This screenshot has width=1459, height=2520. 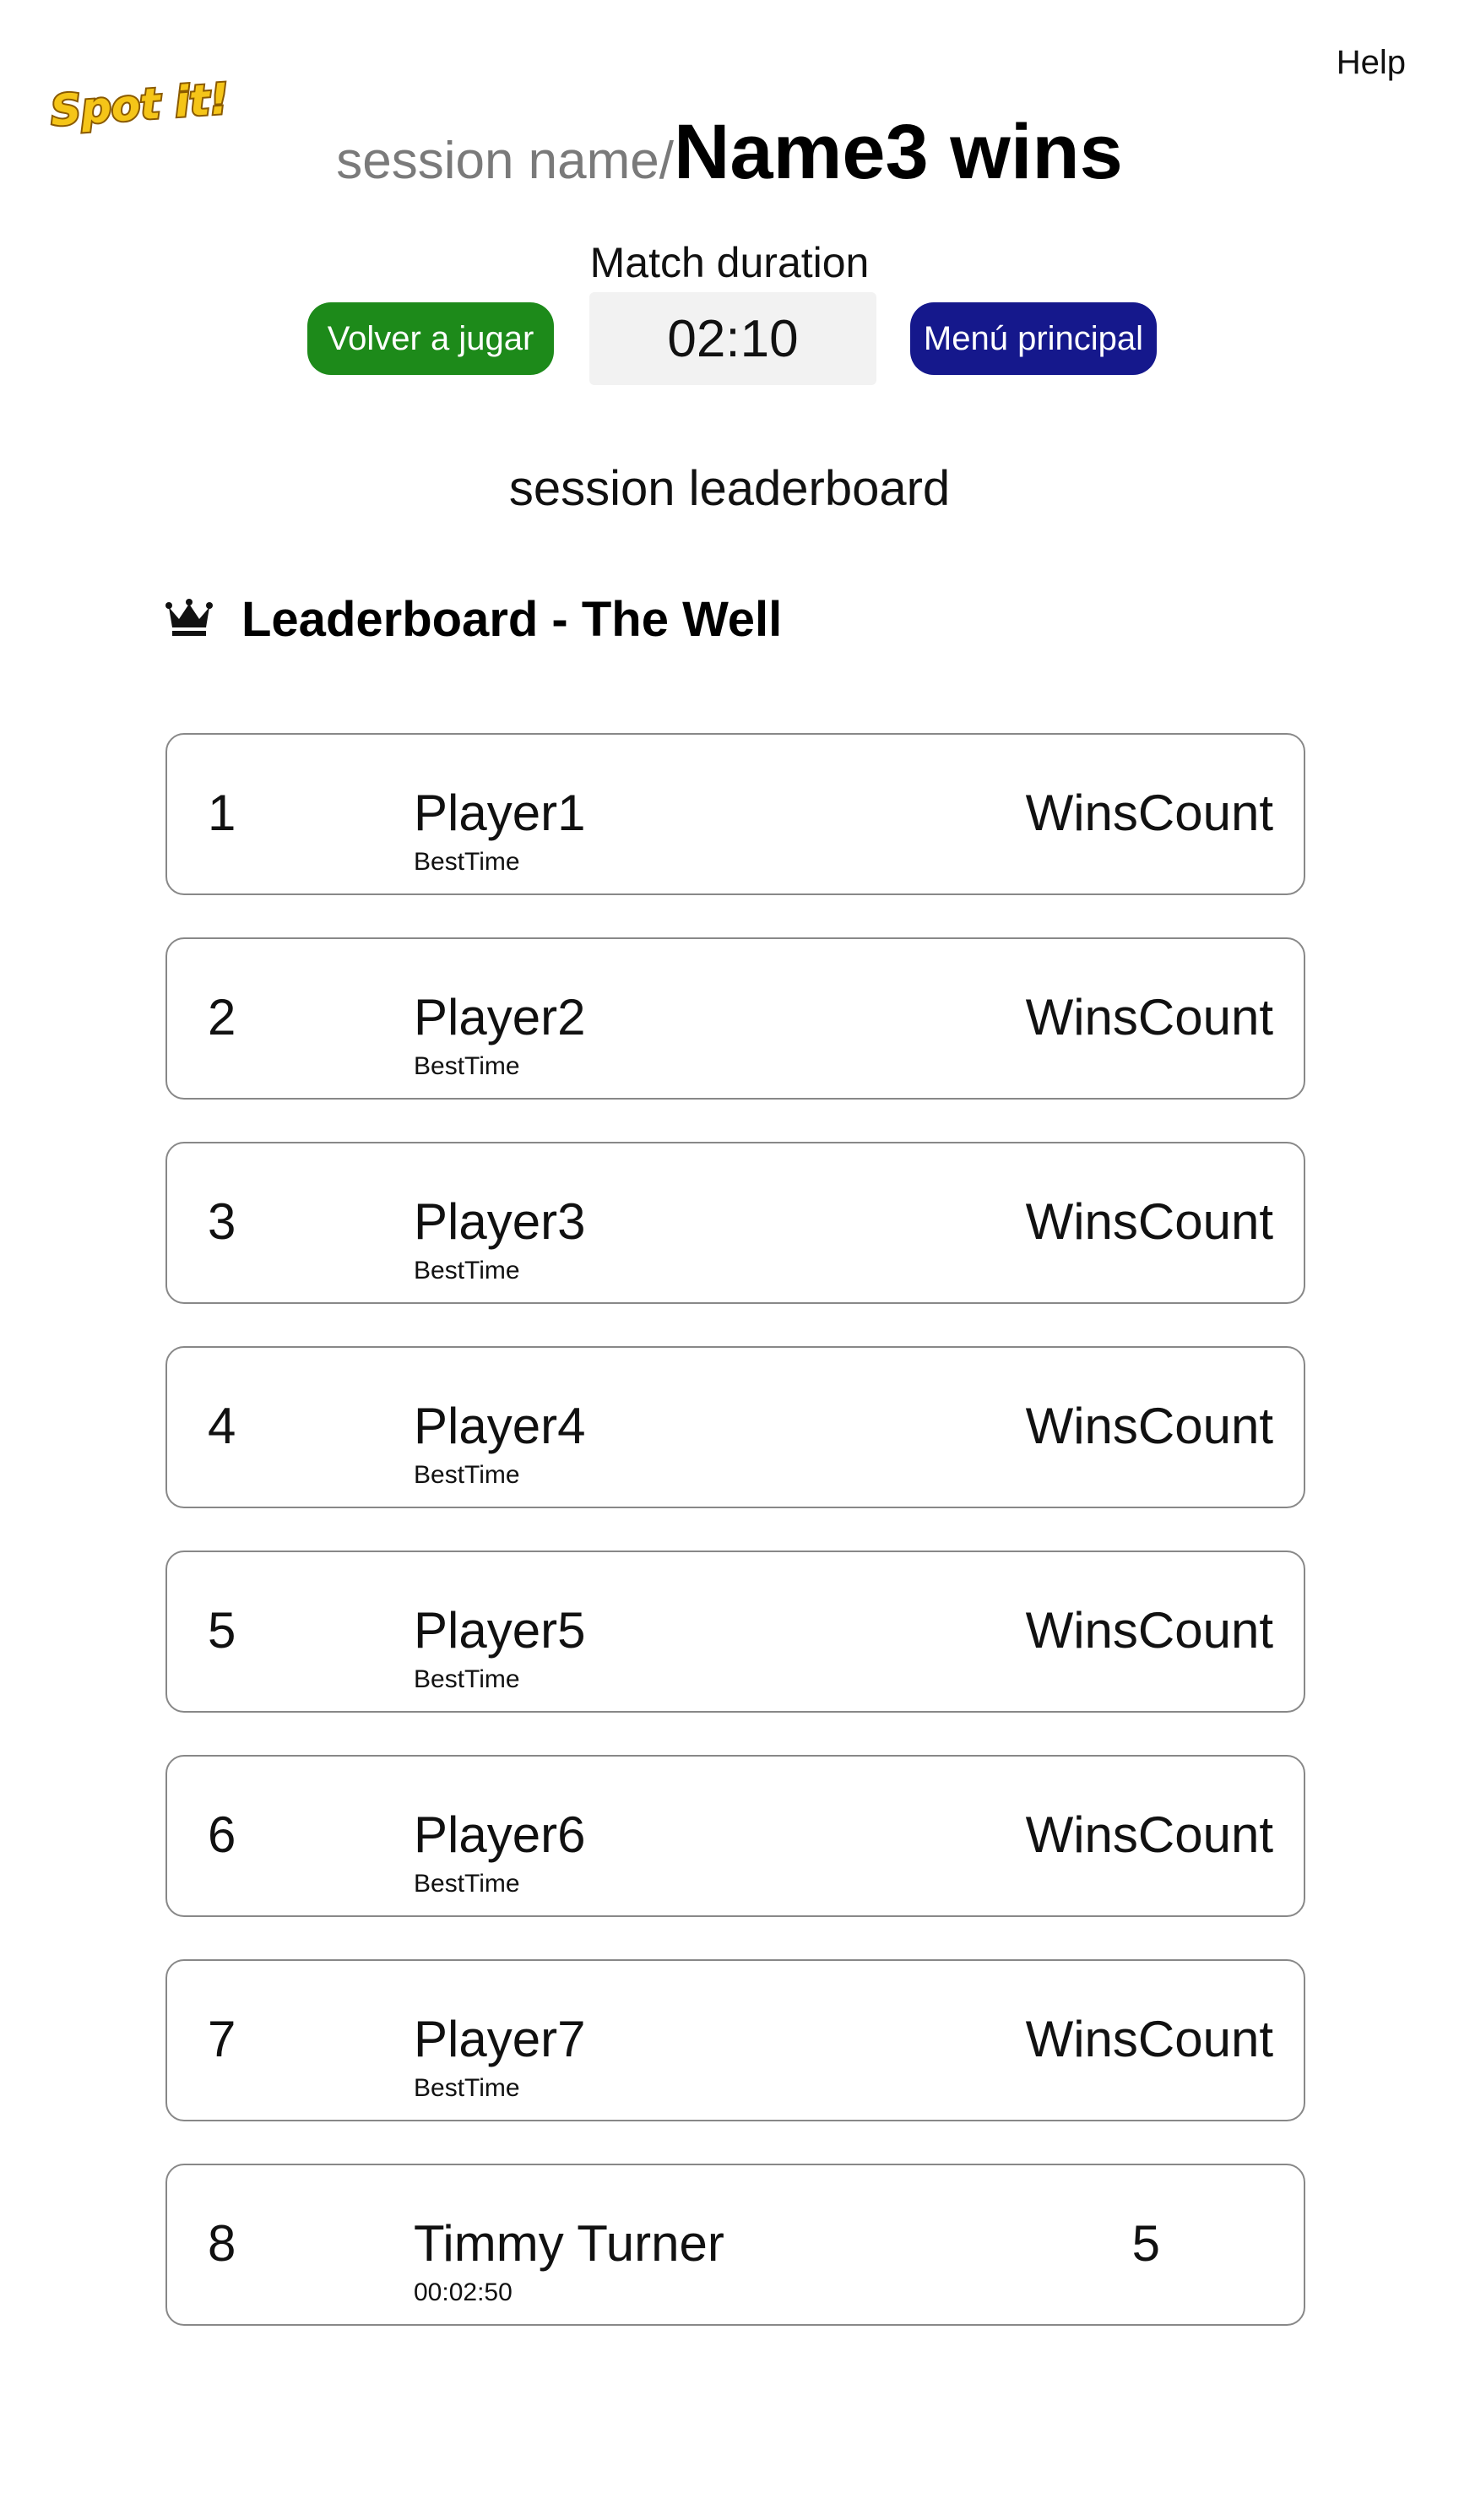 I want to click on row-player-name: Timmy Turner, so click(x=569, y=2243).